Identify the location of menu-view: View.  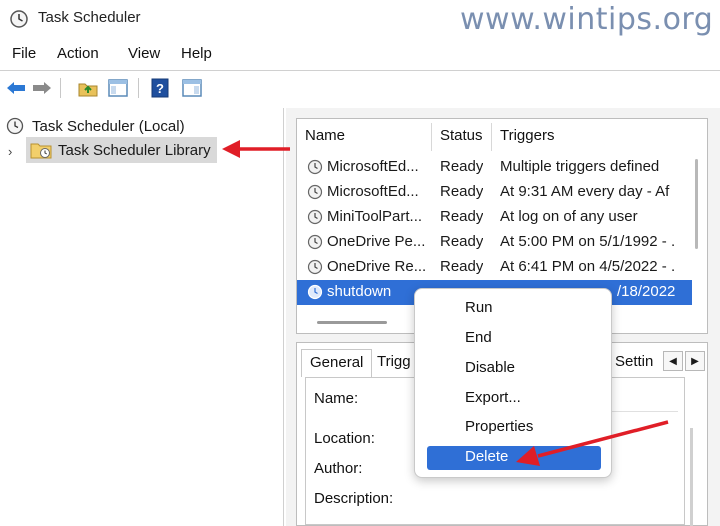
(144, 53).